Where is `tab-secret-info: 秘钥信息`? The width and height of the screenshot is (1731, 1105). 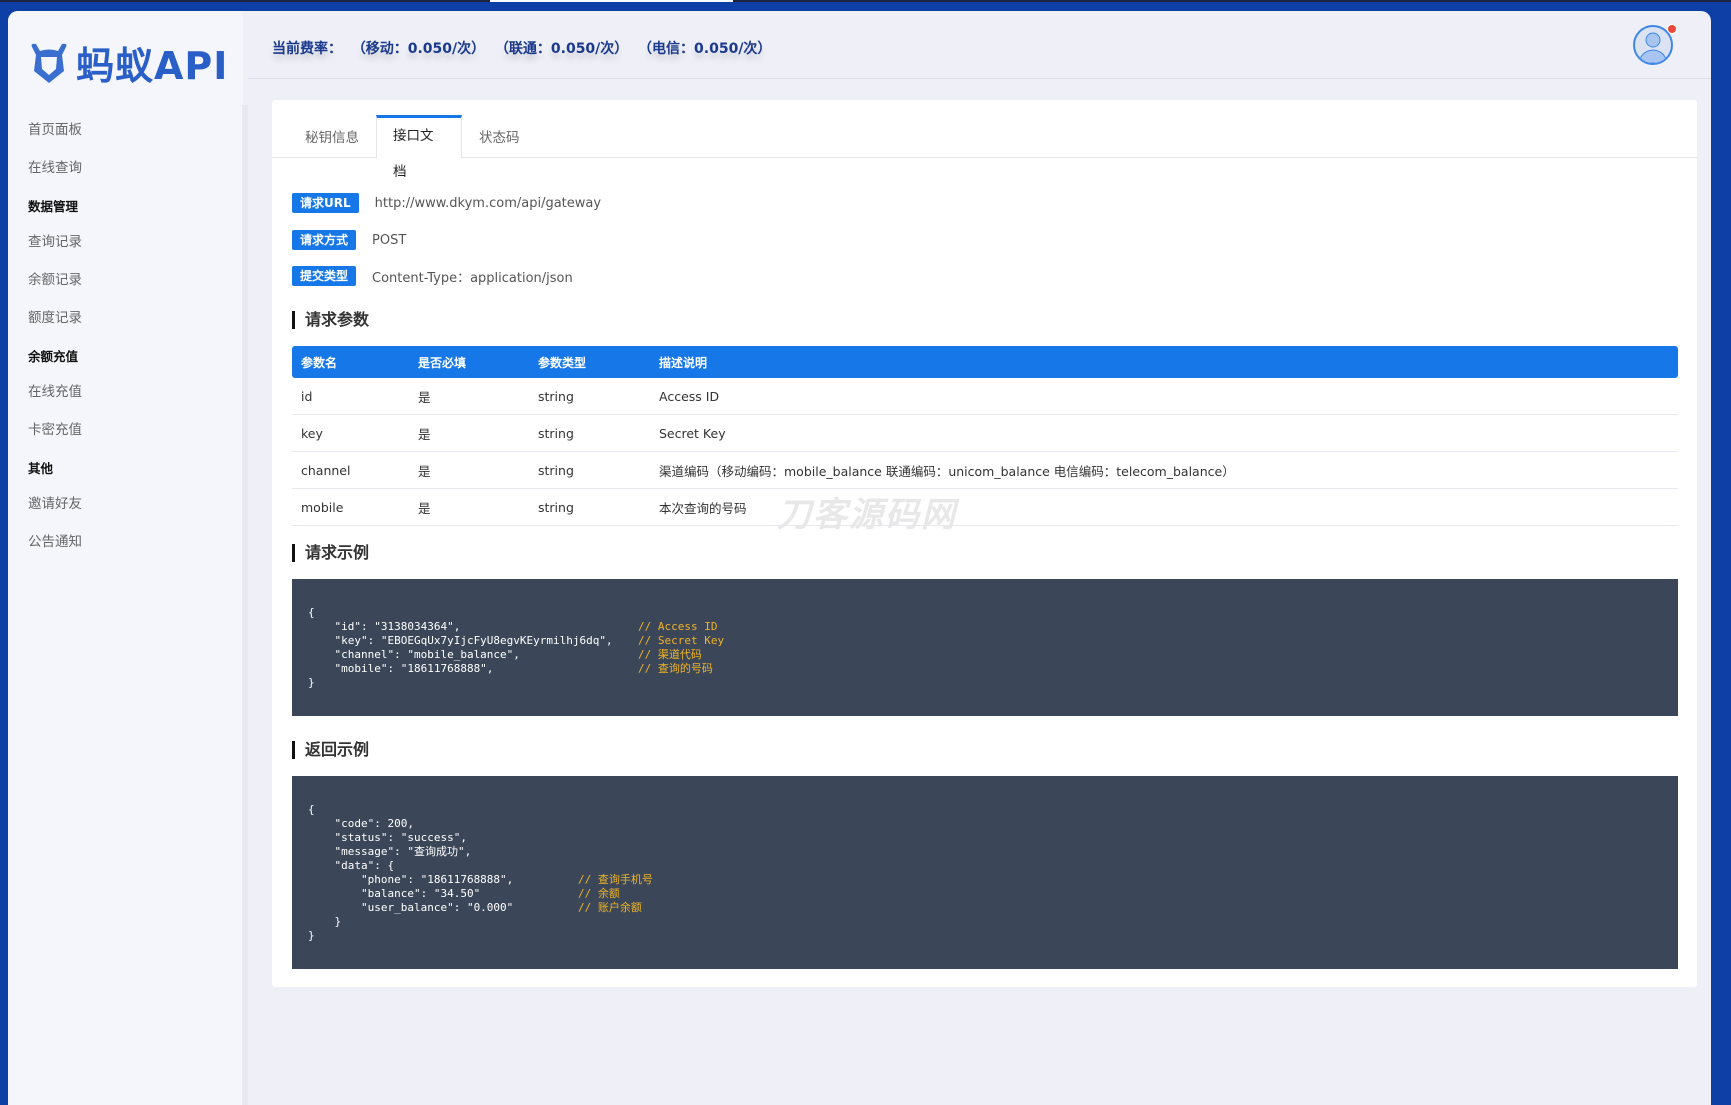 tab-secret-info: 秘钥信息 is located at coordinates (332, 138).